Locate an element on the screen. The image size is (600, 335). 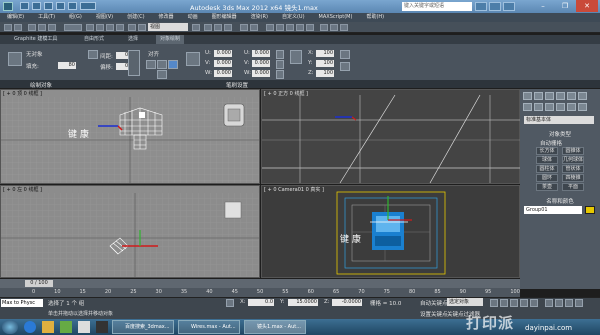
tick-label: 60 is located at coordinates (310, 292).